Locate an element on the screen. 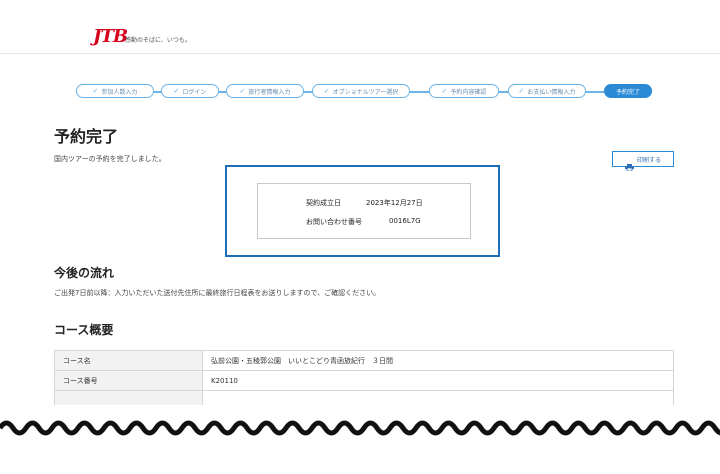  torn-edge is located at coordinates (360, 437).